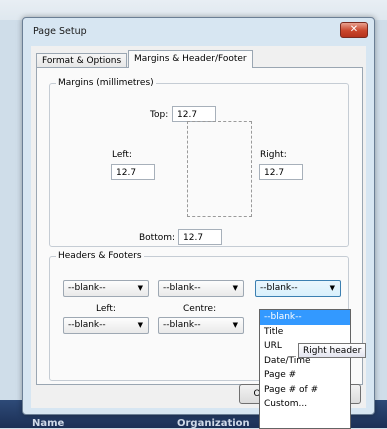 This screenshot has width=387, height=429. What do you see at coordinates (182, 288) in the screenshot?
I see `header-centre-value: --blank--` at bounding box center [182, 288].